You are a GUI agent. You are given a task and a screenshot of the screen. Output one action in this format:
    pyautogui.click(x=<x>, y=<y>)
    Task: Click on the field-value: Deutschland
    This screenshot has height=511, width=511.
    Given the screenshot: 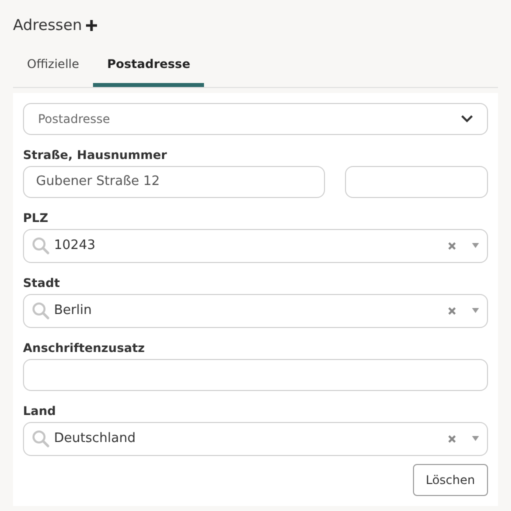 What is the action you would take?
    pyautogui.click(x=95, y=439)
    